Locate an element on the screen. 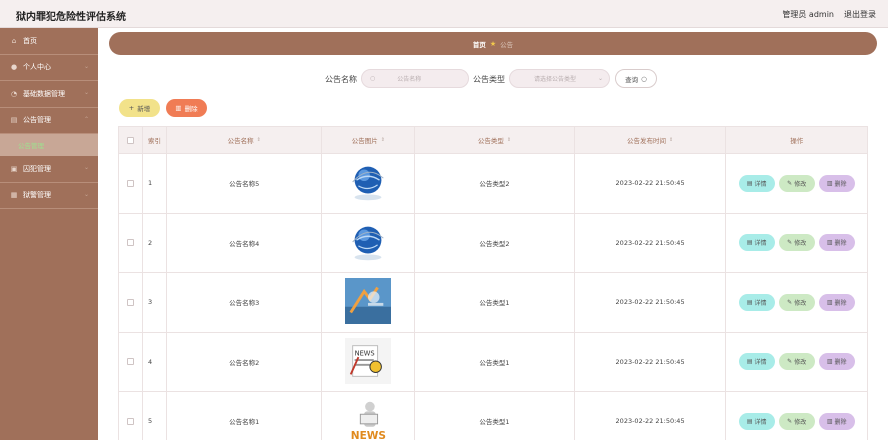 The height and width of the screenshot is (440, 888). notice-name-input: ○ 公告名称 is located at coordinates (415, 78).